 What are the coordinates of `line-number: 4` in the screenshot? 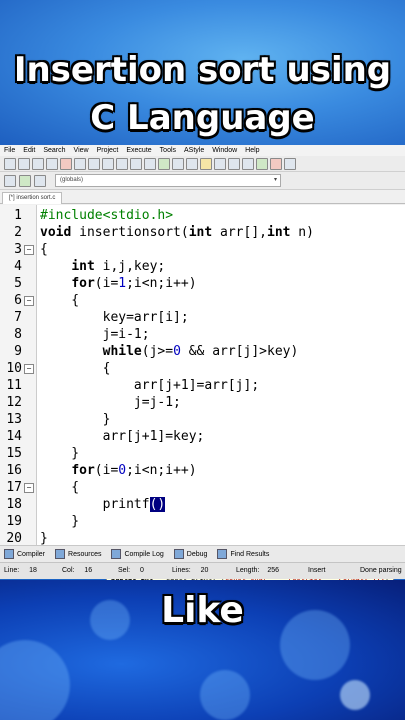 It's located at (18, 266).